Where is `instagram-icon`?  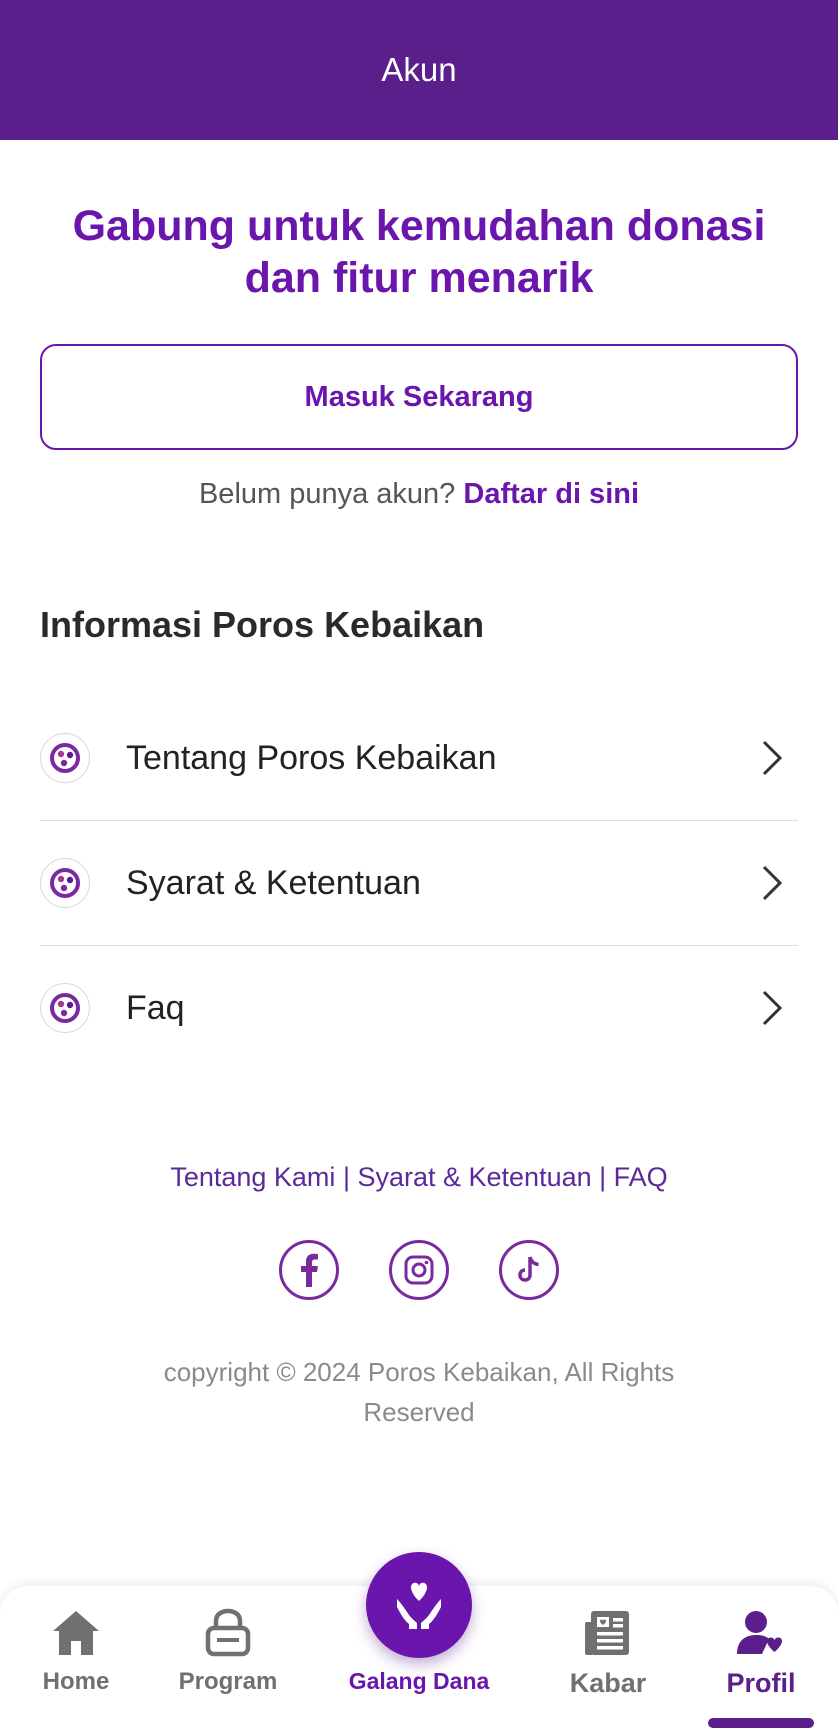 instagram-icon is located at coordinates (419, 1270).